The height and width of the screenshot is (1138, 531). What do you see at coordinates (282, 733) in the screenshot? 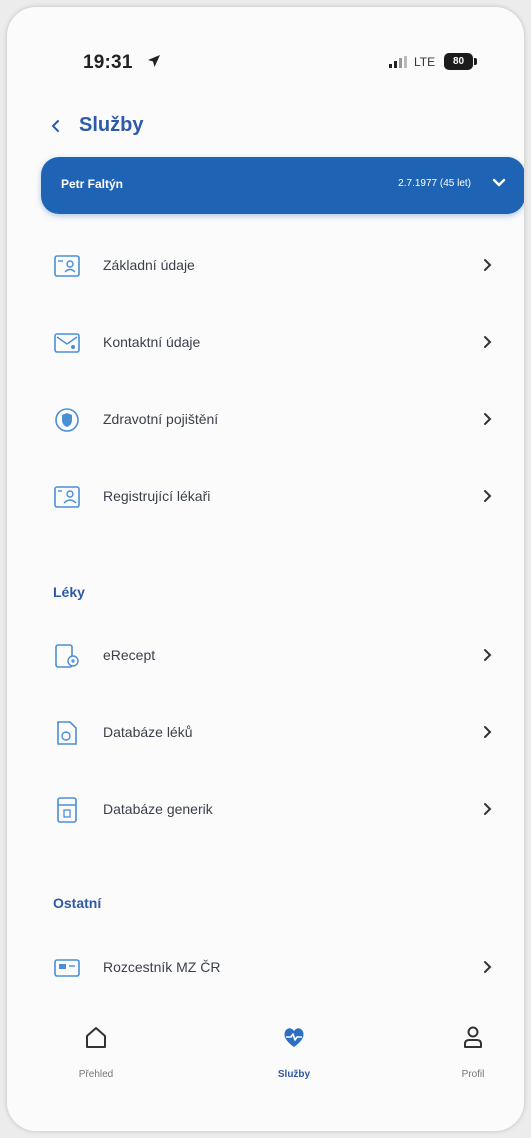
I see `list-item-databaze-leku: Databáze léků` at bounding box center [282, 733].